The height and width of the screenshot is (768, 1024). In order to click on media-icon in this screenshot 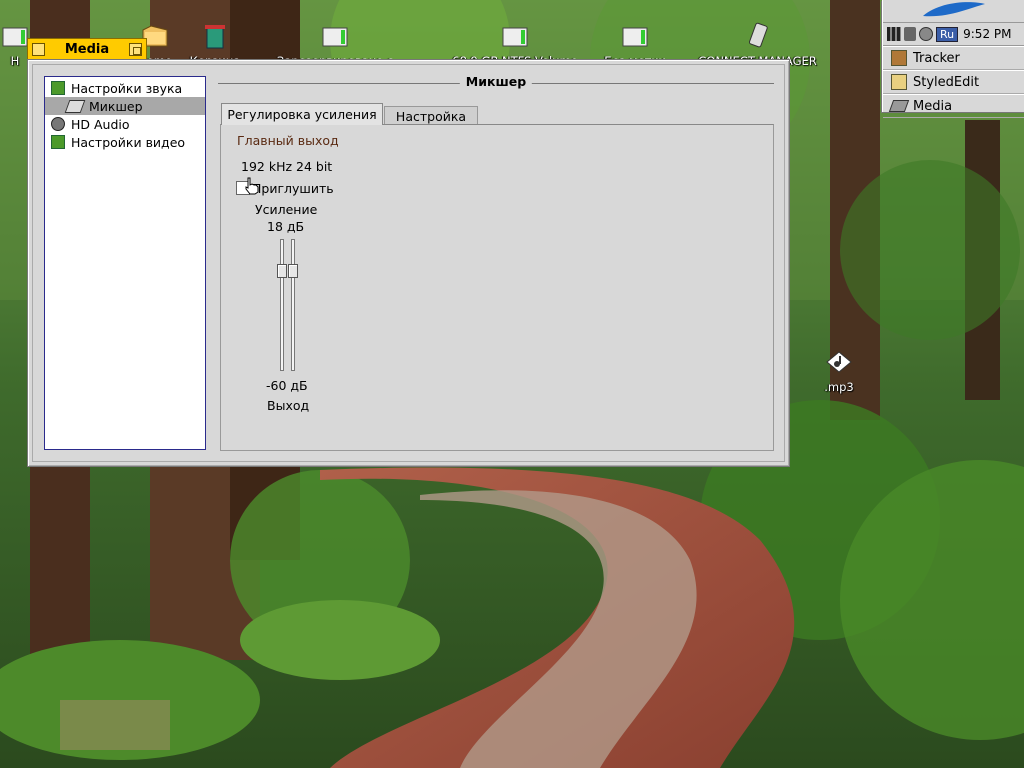, I will do `click(899, 106)`.